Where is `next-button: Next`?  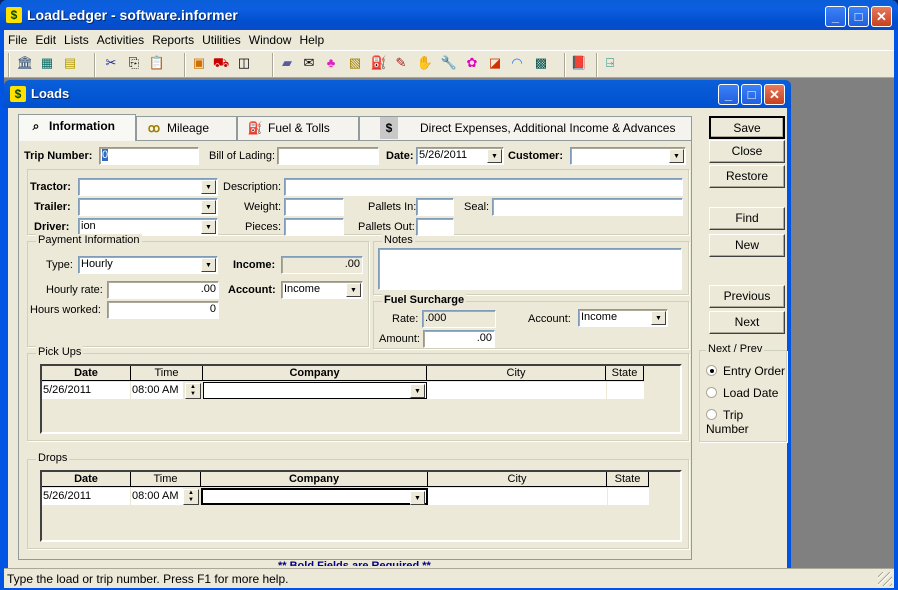 next-button: Next is located at coordinates (747, 322).